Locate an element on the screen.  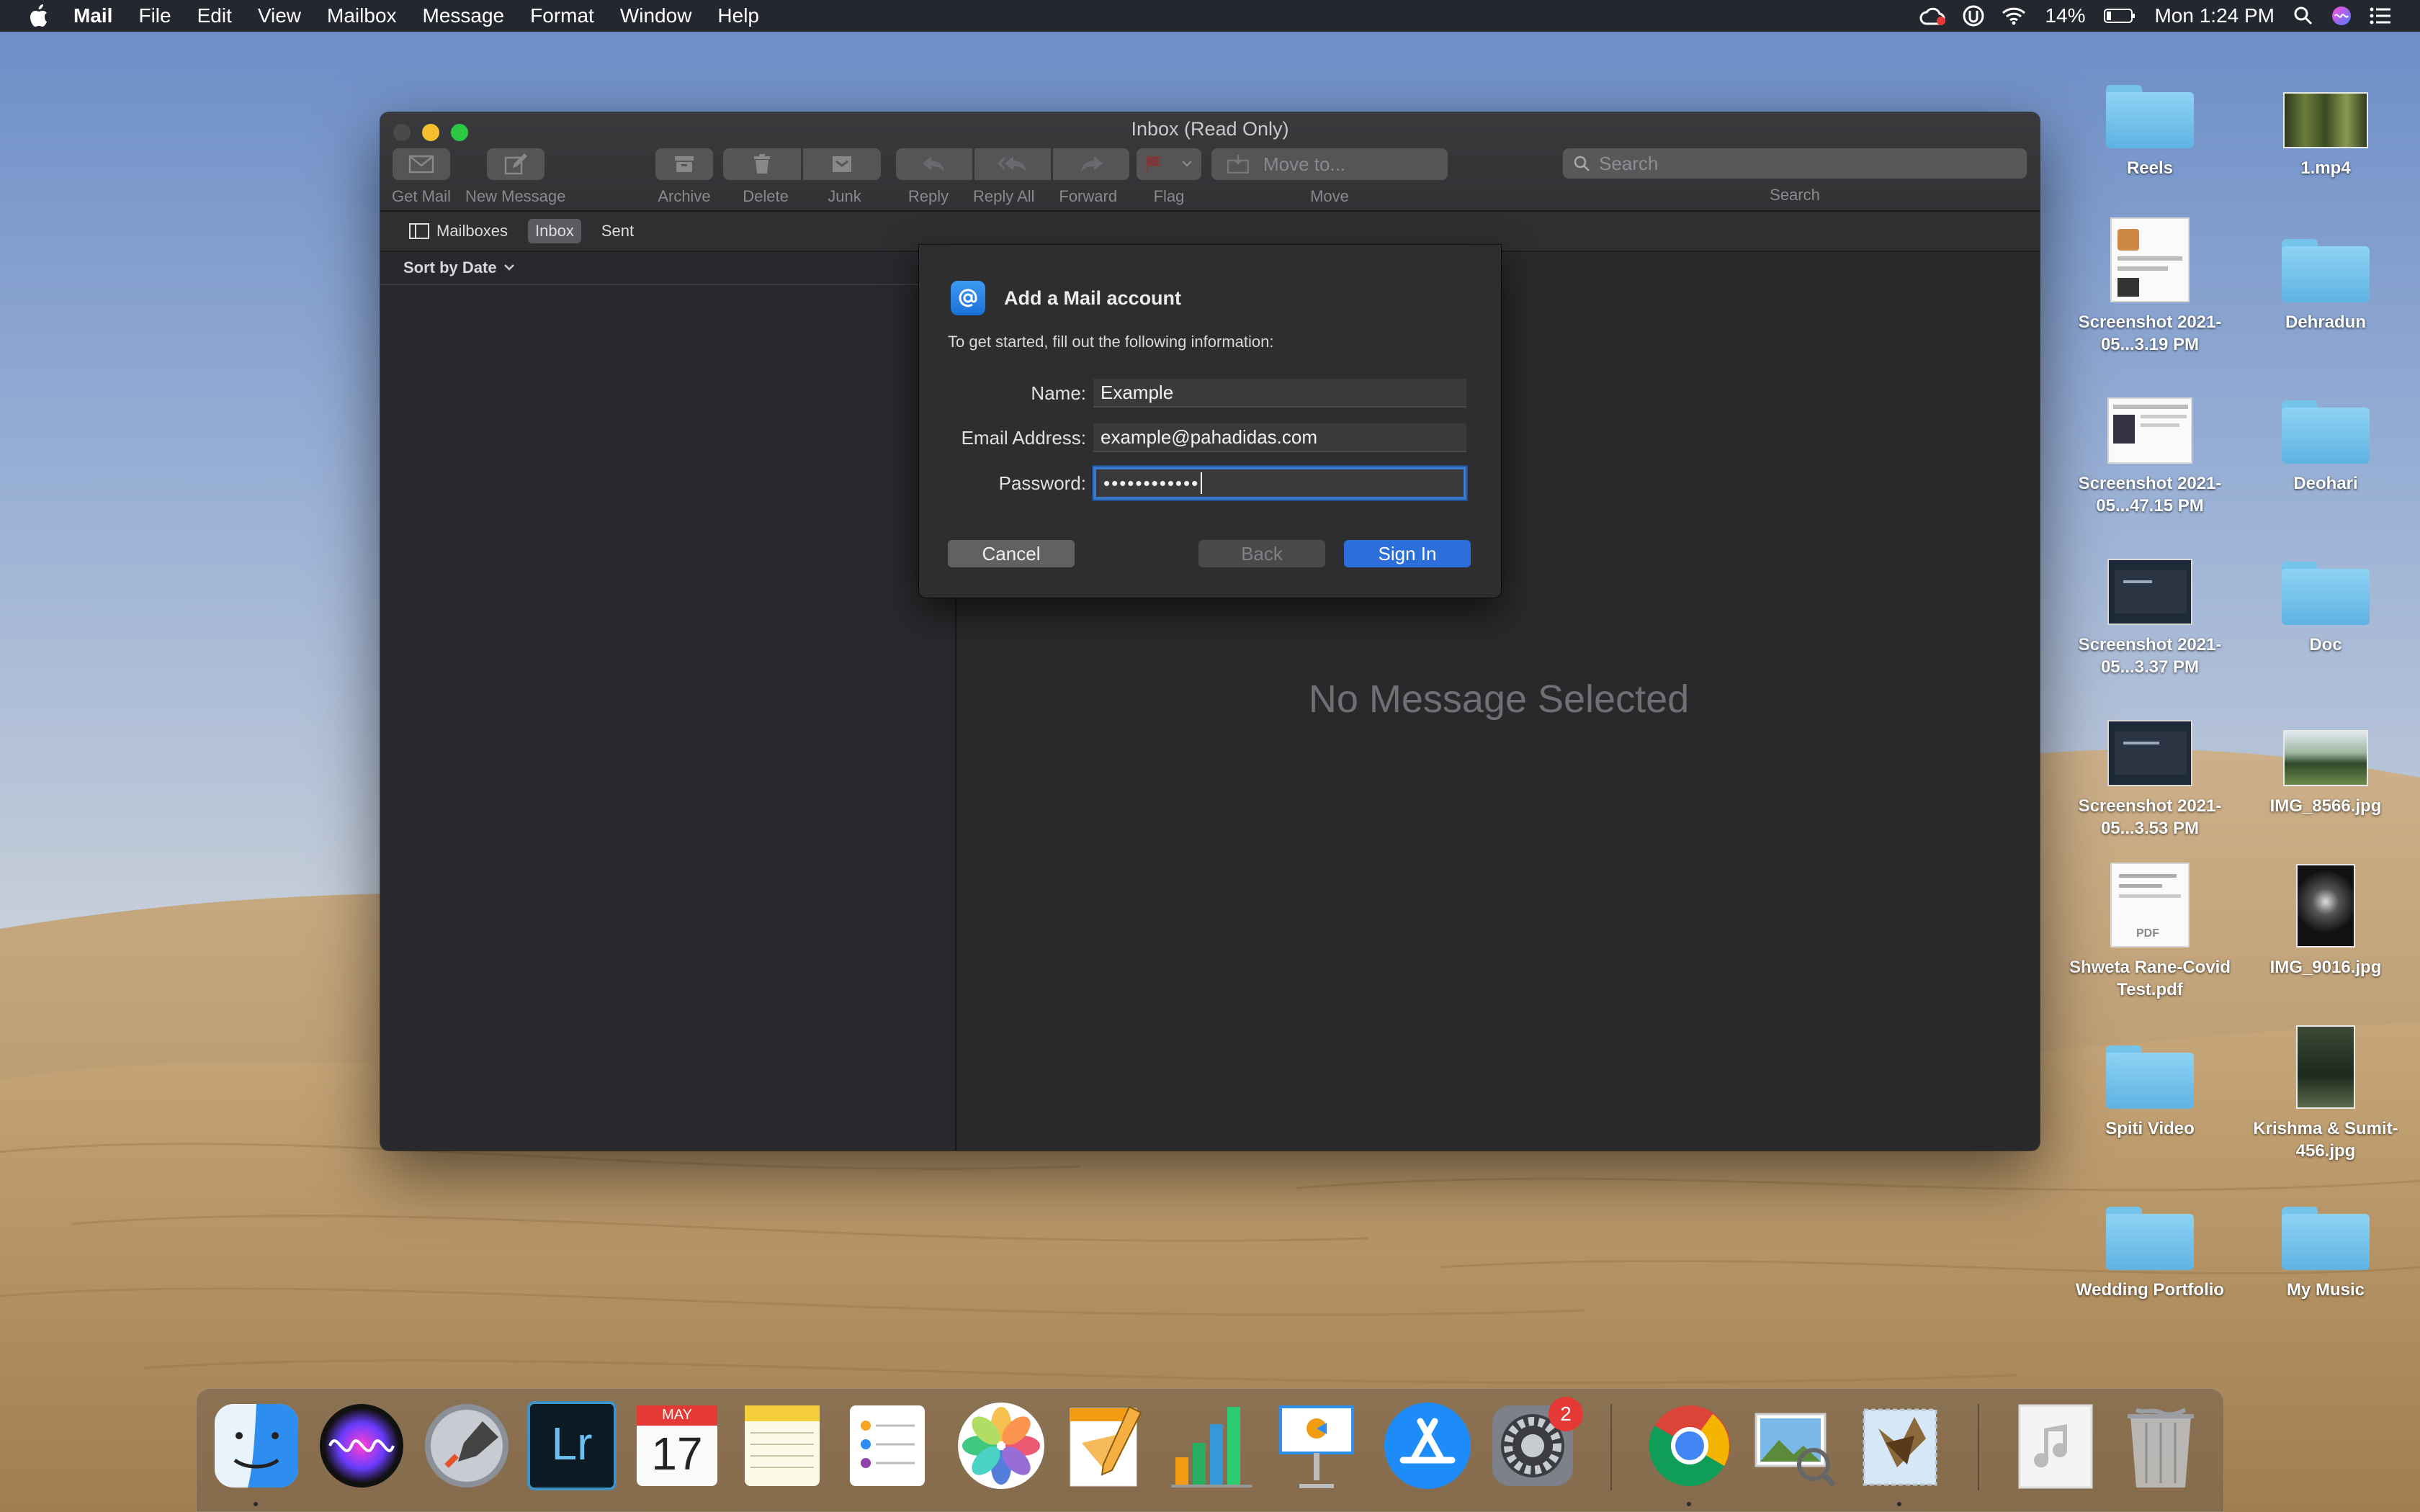
desktop-icon-label: Screenshot 2021-05...3.37 PM is located at coordinates (2150, 656).